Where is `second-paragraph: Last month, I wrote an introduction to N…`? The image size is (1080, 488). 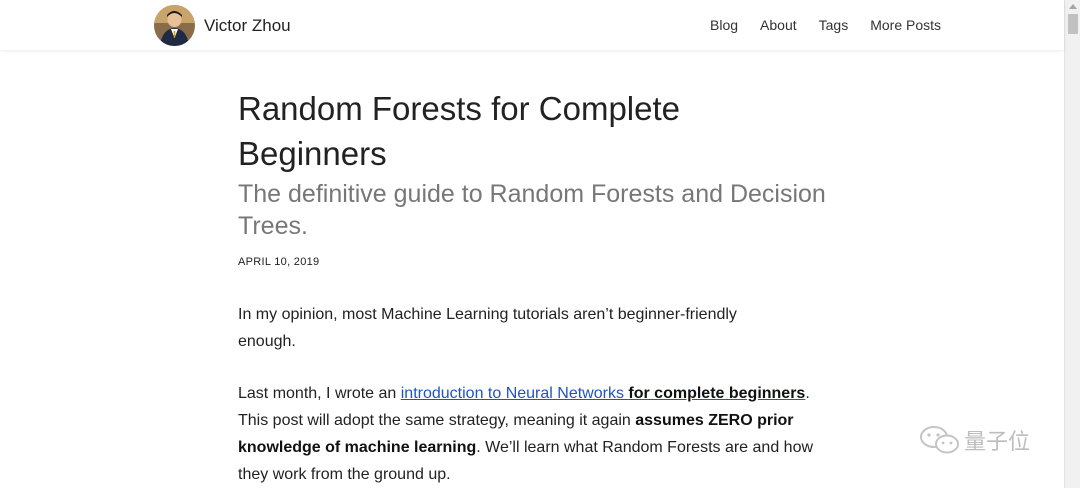 second-paragraph: Last month, I wrote an introduction to N… is located at coordinates (530, 434).